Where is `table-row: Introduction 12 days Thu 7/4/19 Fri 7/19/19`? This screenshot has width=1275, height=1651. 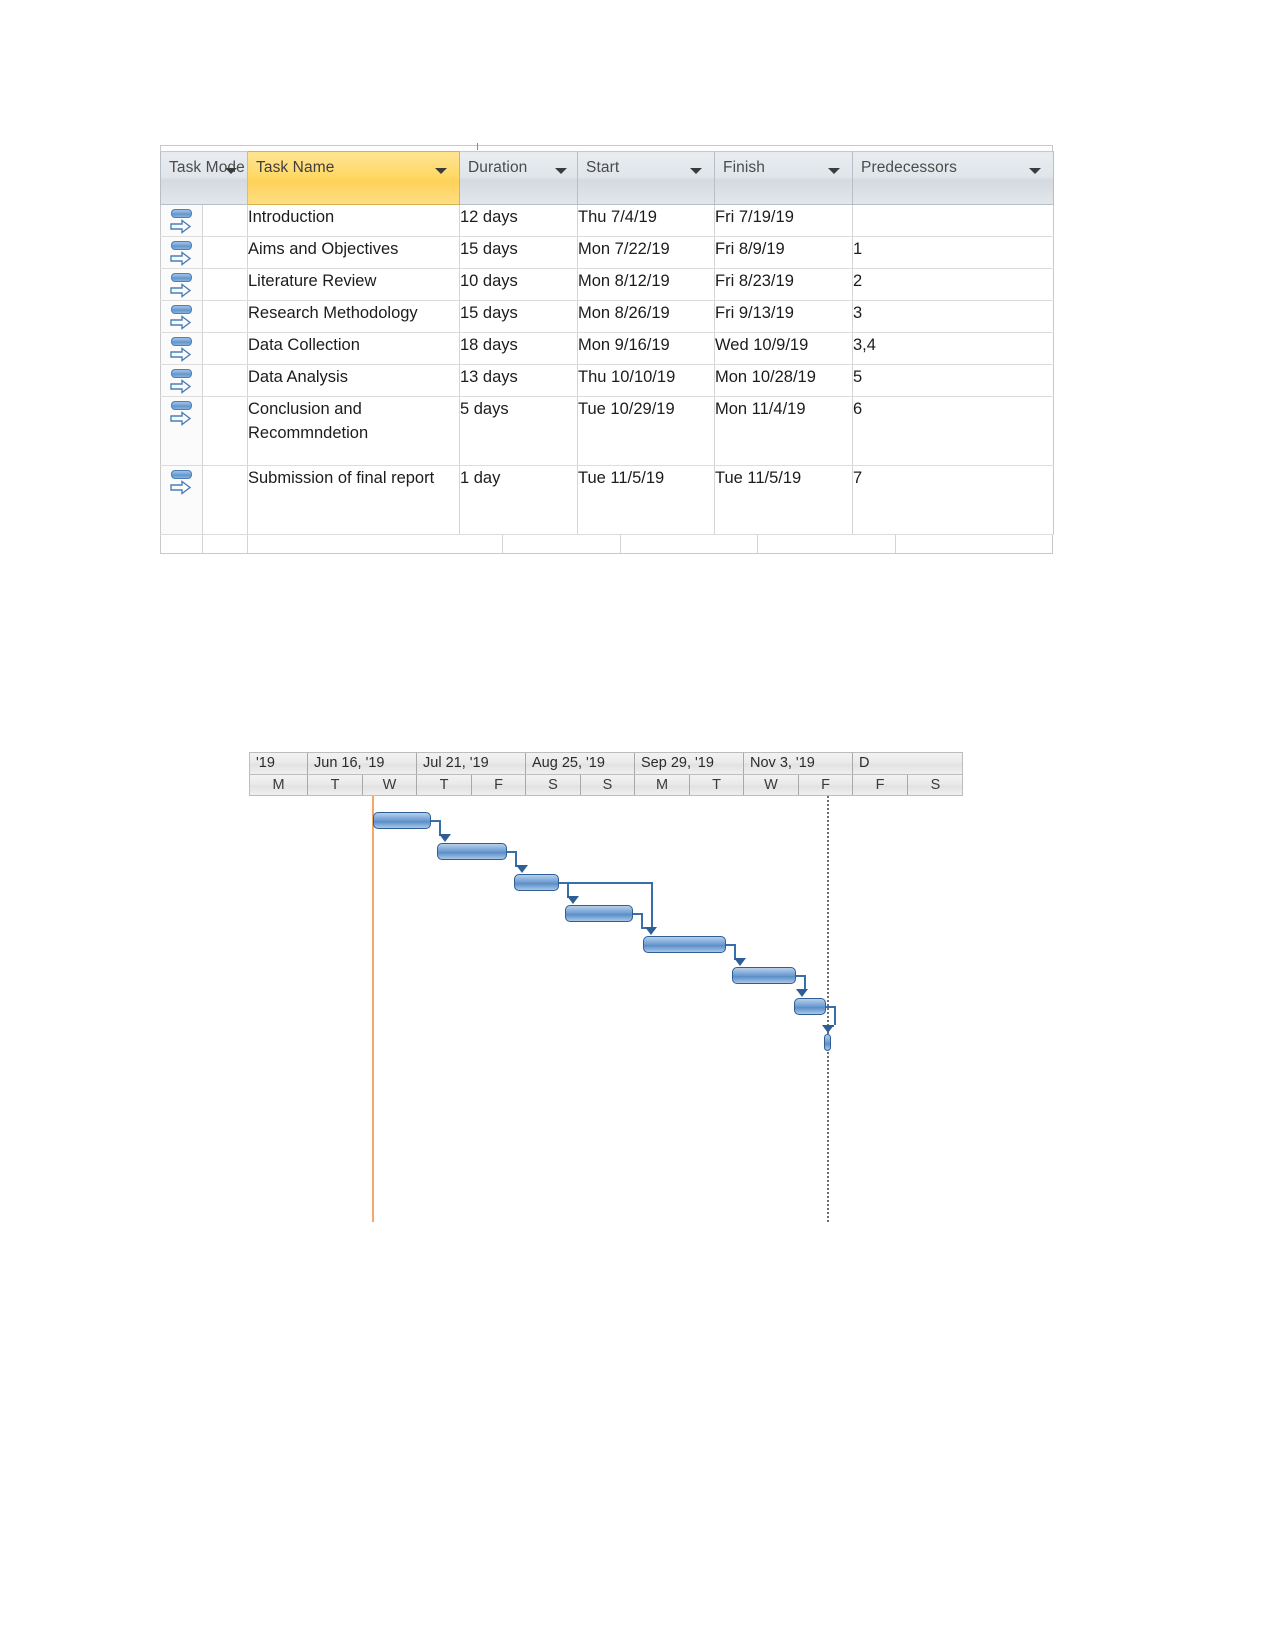 table-row: Introduction 12 days Thu 7/4/19 Fri 7/19/19 is located at coordinates (607, 220).